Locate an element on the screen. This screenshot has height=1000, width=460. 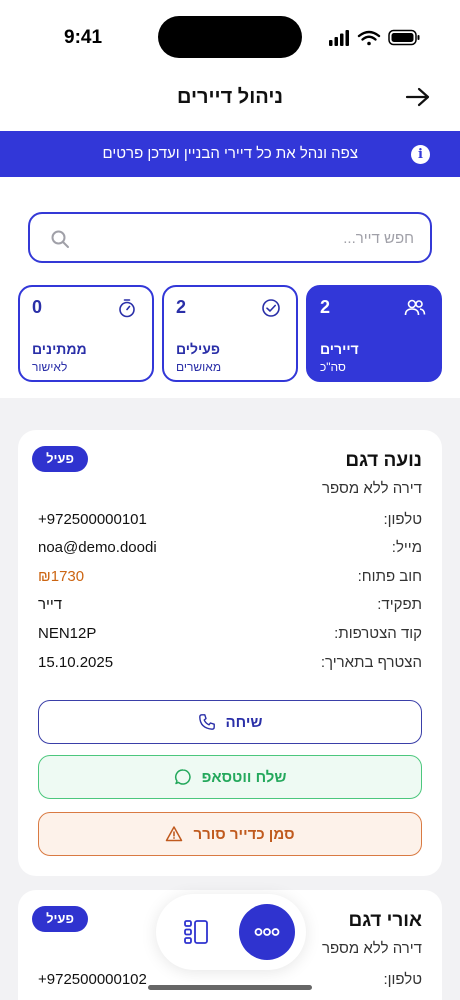
field-phone: טלפון: +972500000101 is located at coordinates (230, 521).